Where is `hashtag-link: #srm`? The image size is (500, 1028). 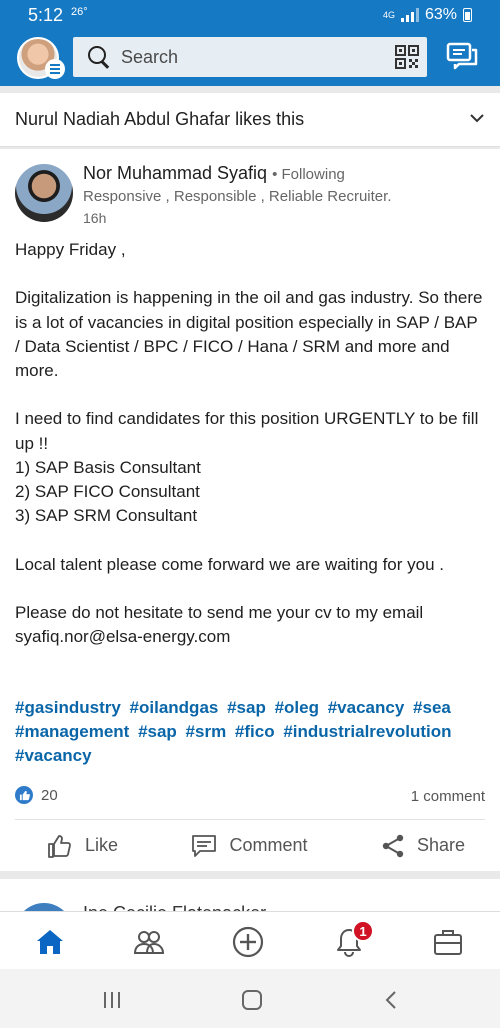 hashtag-link: #srm is located at coordinates (206, 731).